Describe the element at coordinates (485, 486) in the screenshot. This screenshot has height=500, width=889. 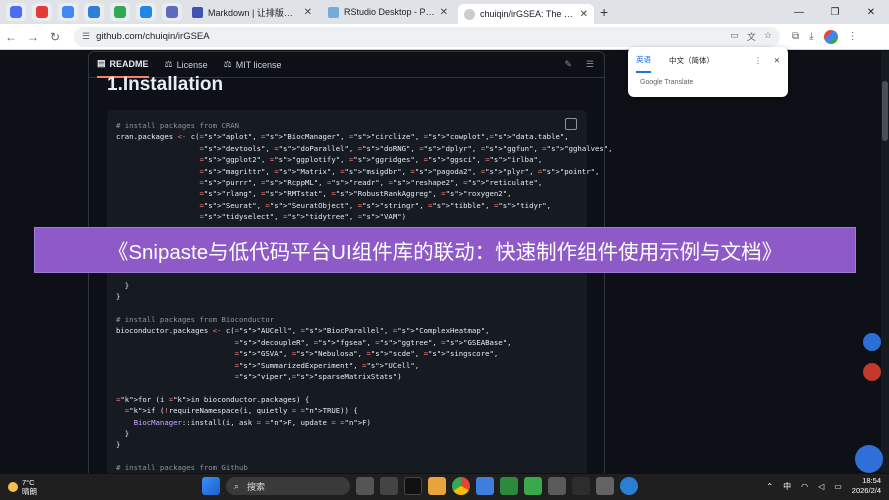
I see `photos-icon` at that location.